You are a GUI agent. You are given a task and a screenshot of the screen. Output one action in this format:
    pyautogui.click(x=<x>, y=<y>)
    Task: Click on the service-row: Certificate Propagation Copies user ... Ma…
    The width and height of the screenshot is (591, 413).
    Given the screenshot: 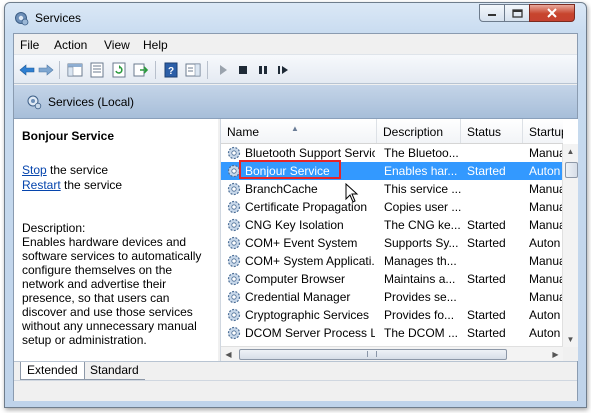 What is the action you would take?
    pyautogui.click(x=392, y=207)
    